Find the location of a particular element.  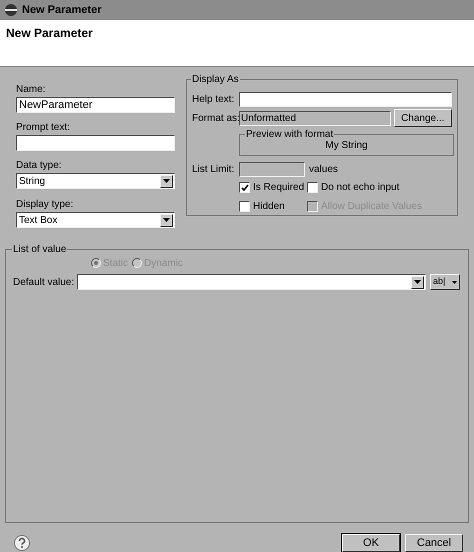

dropdown-value: Text Box is located at coordinates (38, 221).